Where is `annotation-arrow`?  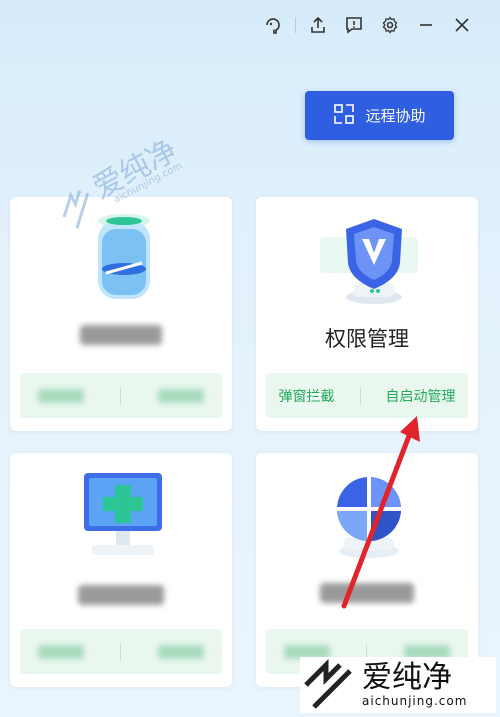
annotation-arrow is located at coordinates (380, 512).